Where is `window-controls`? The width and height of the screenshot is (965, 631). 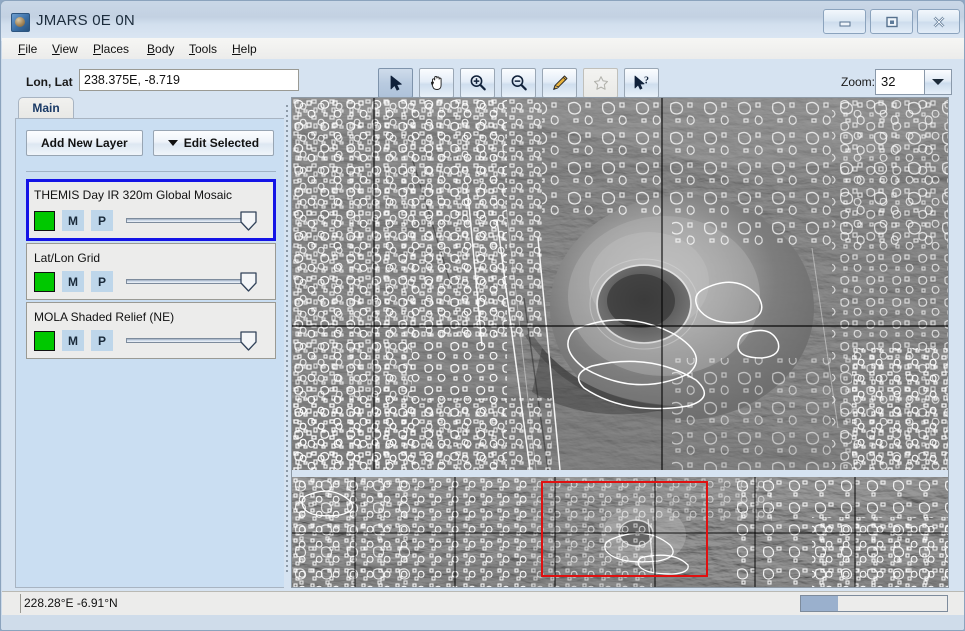
window-controls is located at coordinates (891, 21).